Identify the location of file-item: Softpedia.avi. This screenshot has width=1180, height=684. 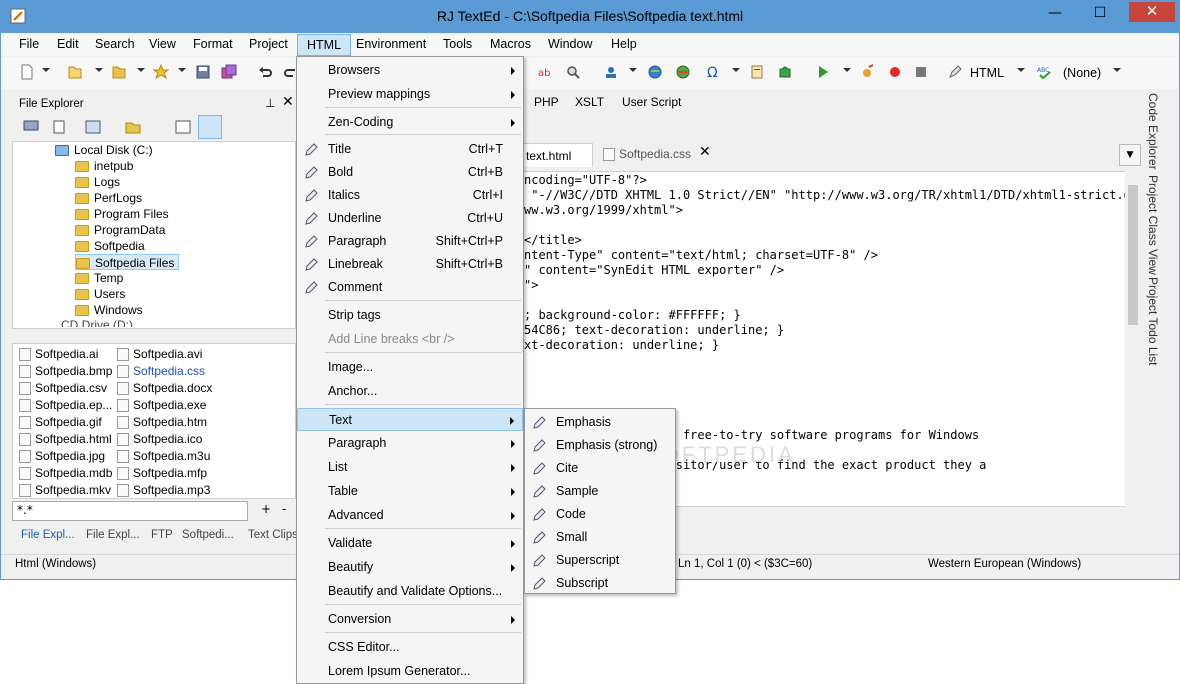
(159, 354).